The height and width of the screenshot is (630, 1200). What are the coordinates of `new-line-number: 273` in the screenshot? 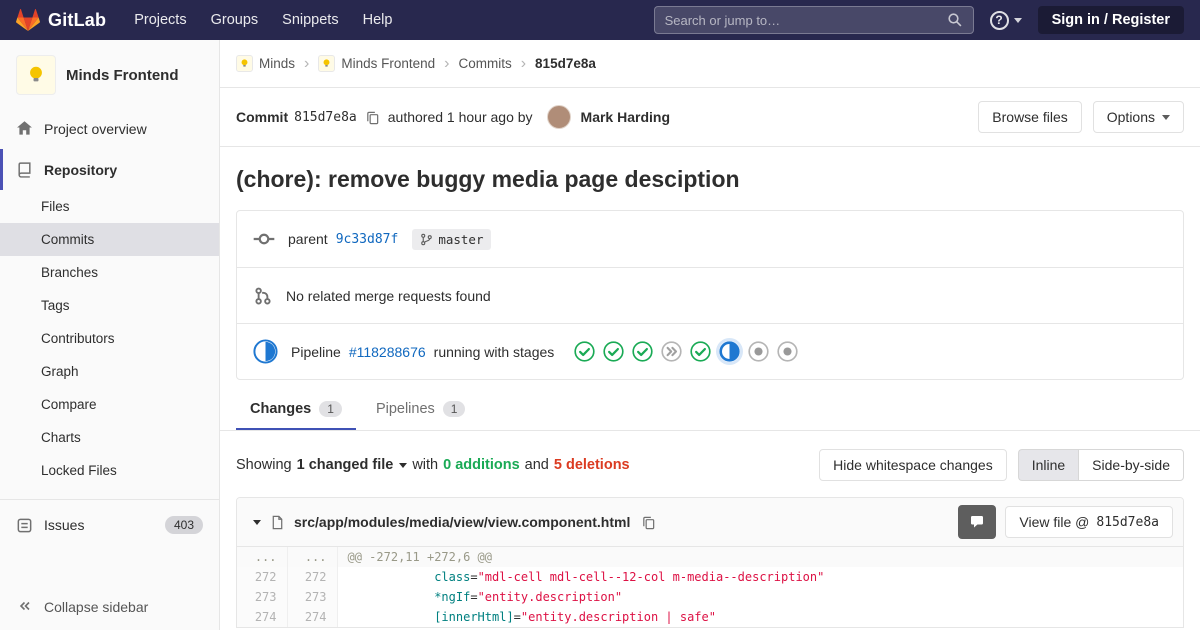 It's located at (312, 597).